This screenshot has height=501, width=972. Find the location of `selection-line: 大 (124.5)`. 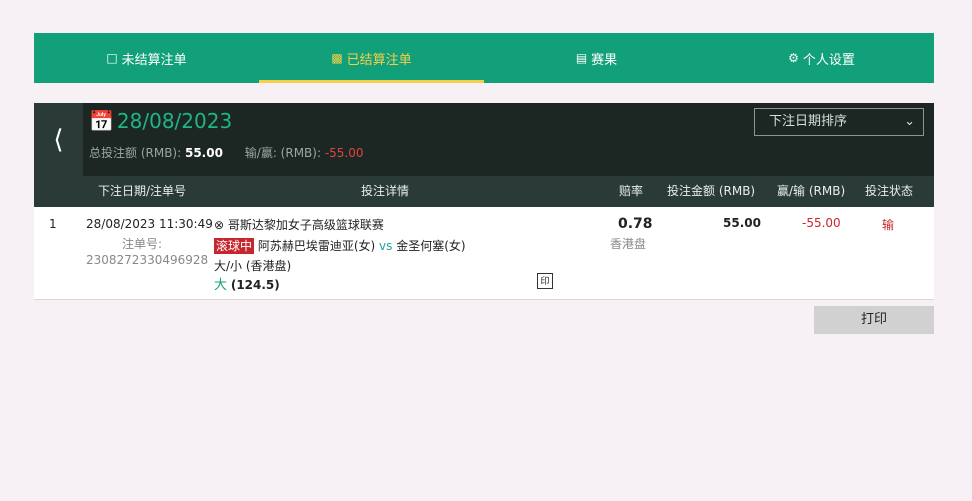

selection-line: 大 (124.5) is located at coordinates (247, 283).